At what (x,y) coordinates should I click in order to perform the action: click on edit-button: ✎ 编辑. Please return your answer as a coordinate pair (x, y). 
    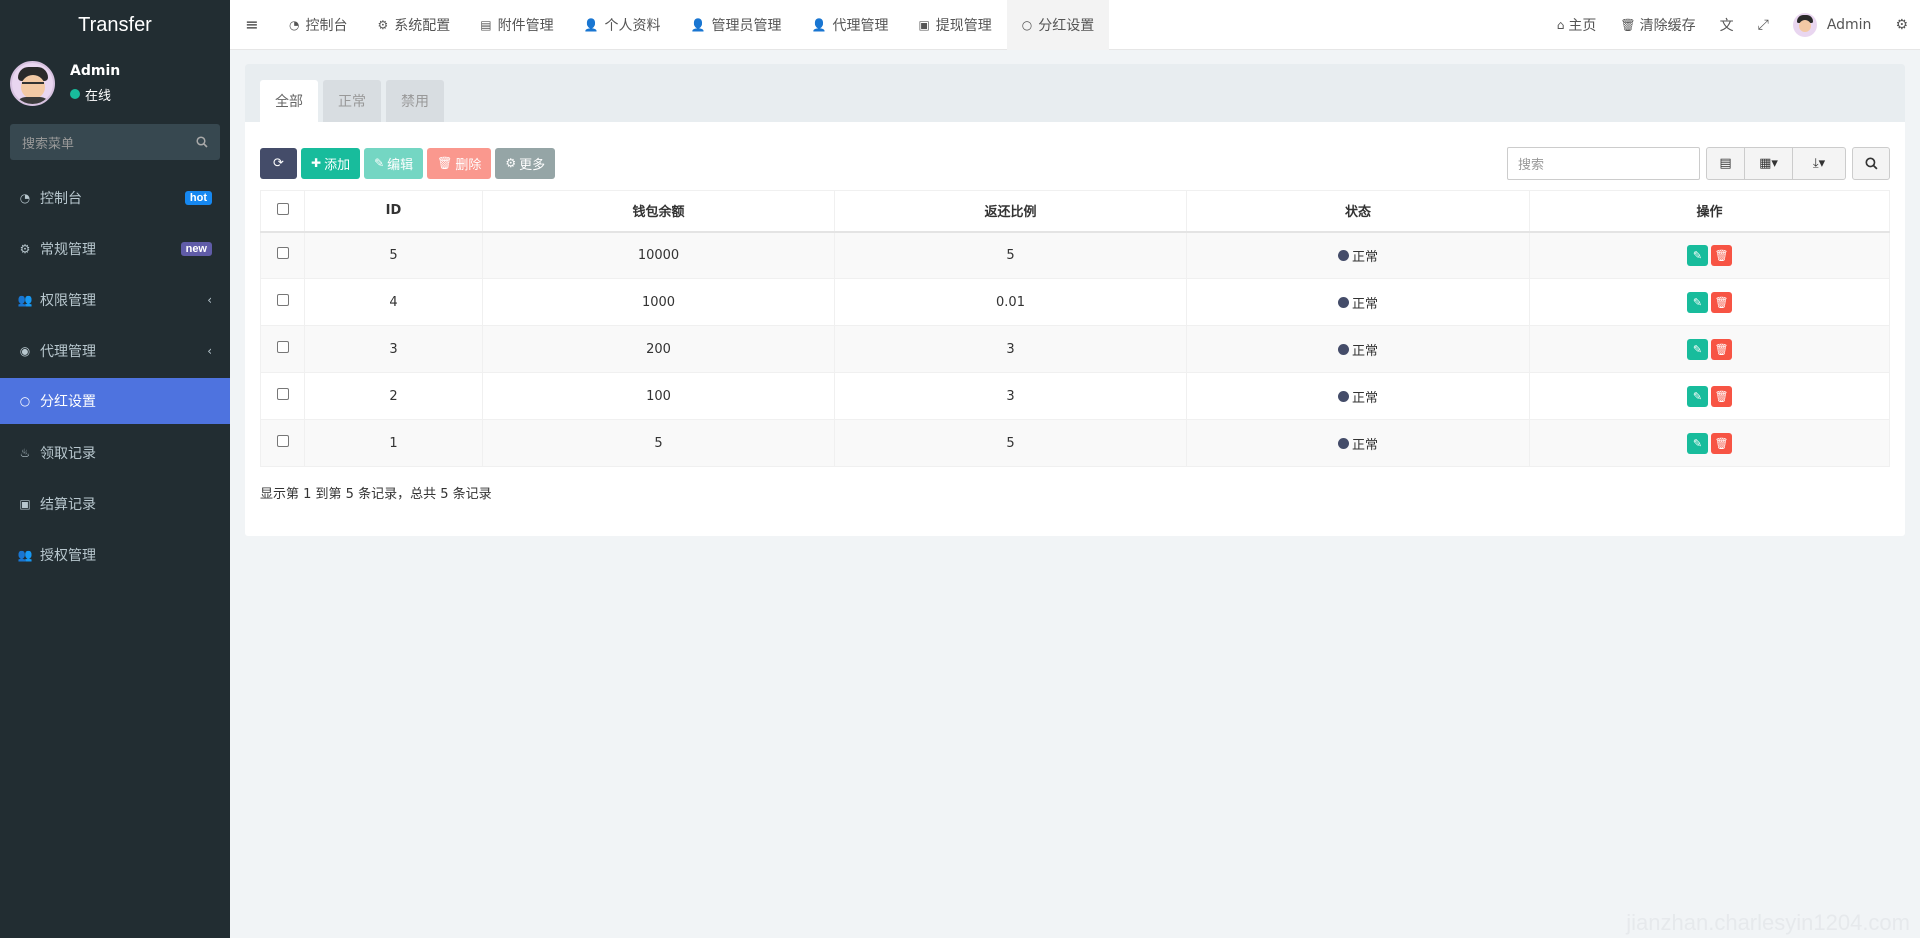
    Looking at the image, I should click on (394, 163).